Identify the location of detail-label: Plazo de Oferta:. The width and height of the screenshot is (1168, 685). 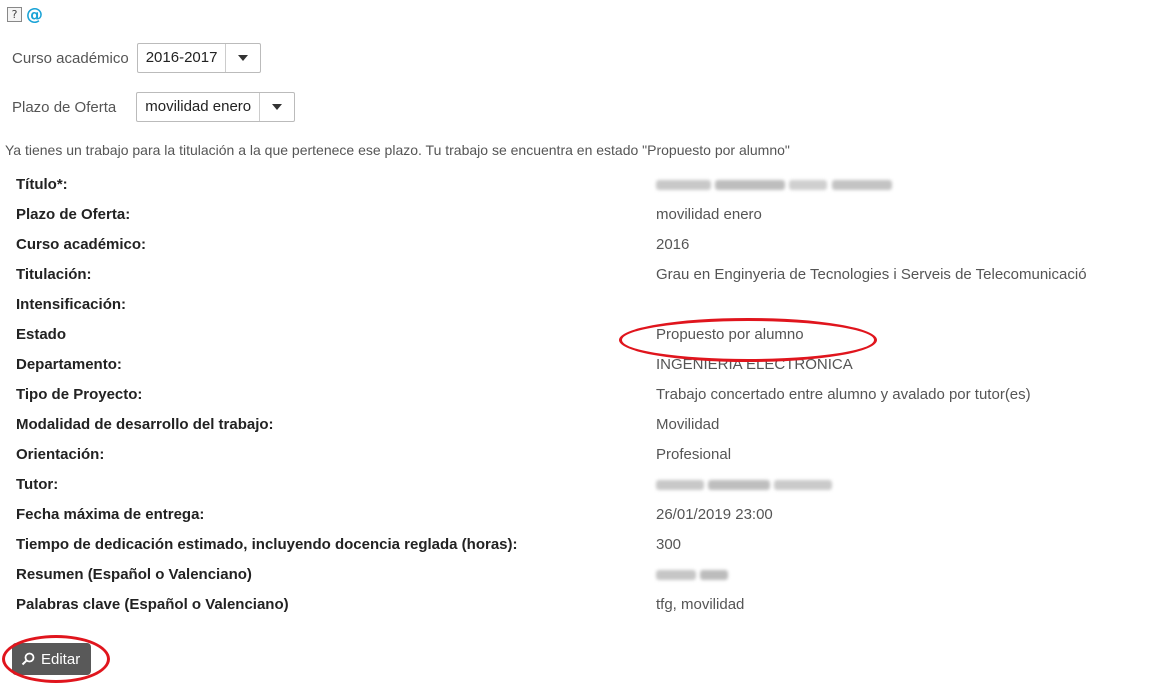
(73, 214).